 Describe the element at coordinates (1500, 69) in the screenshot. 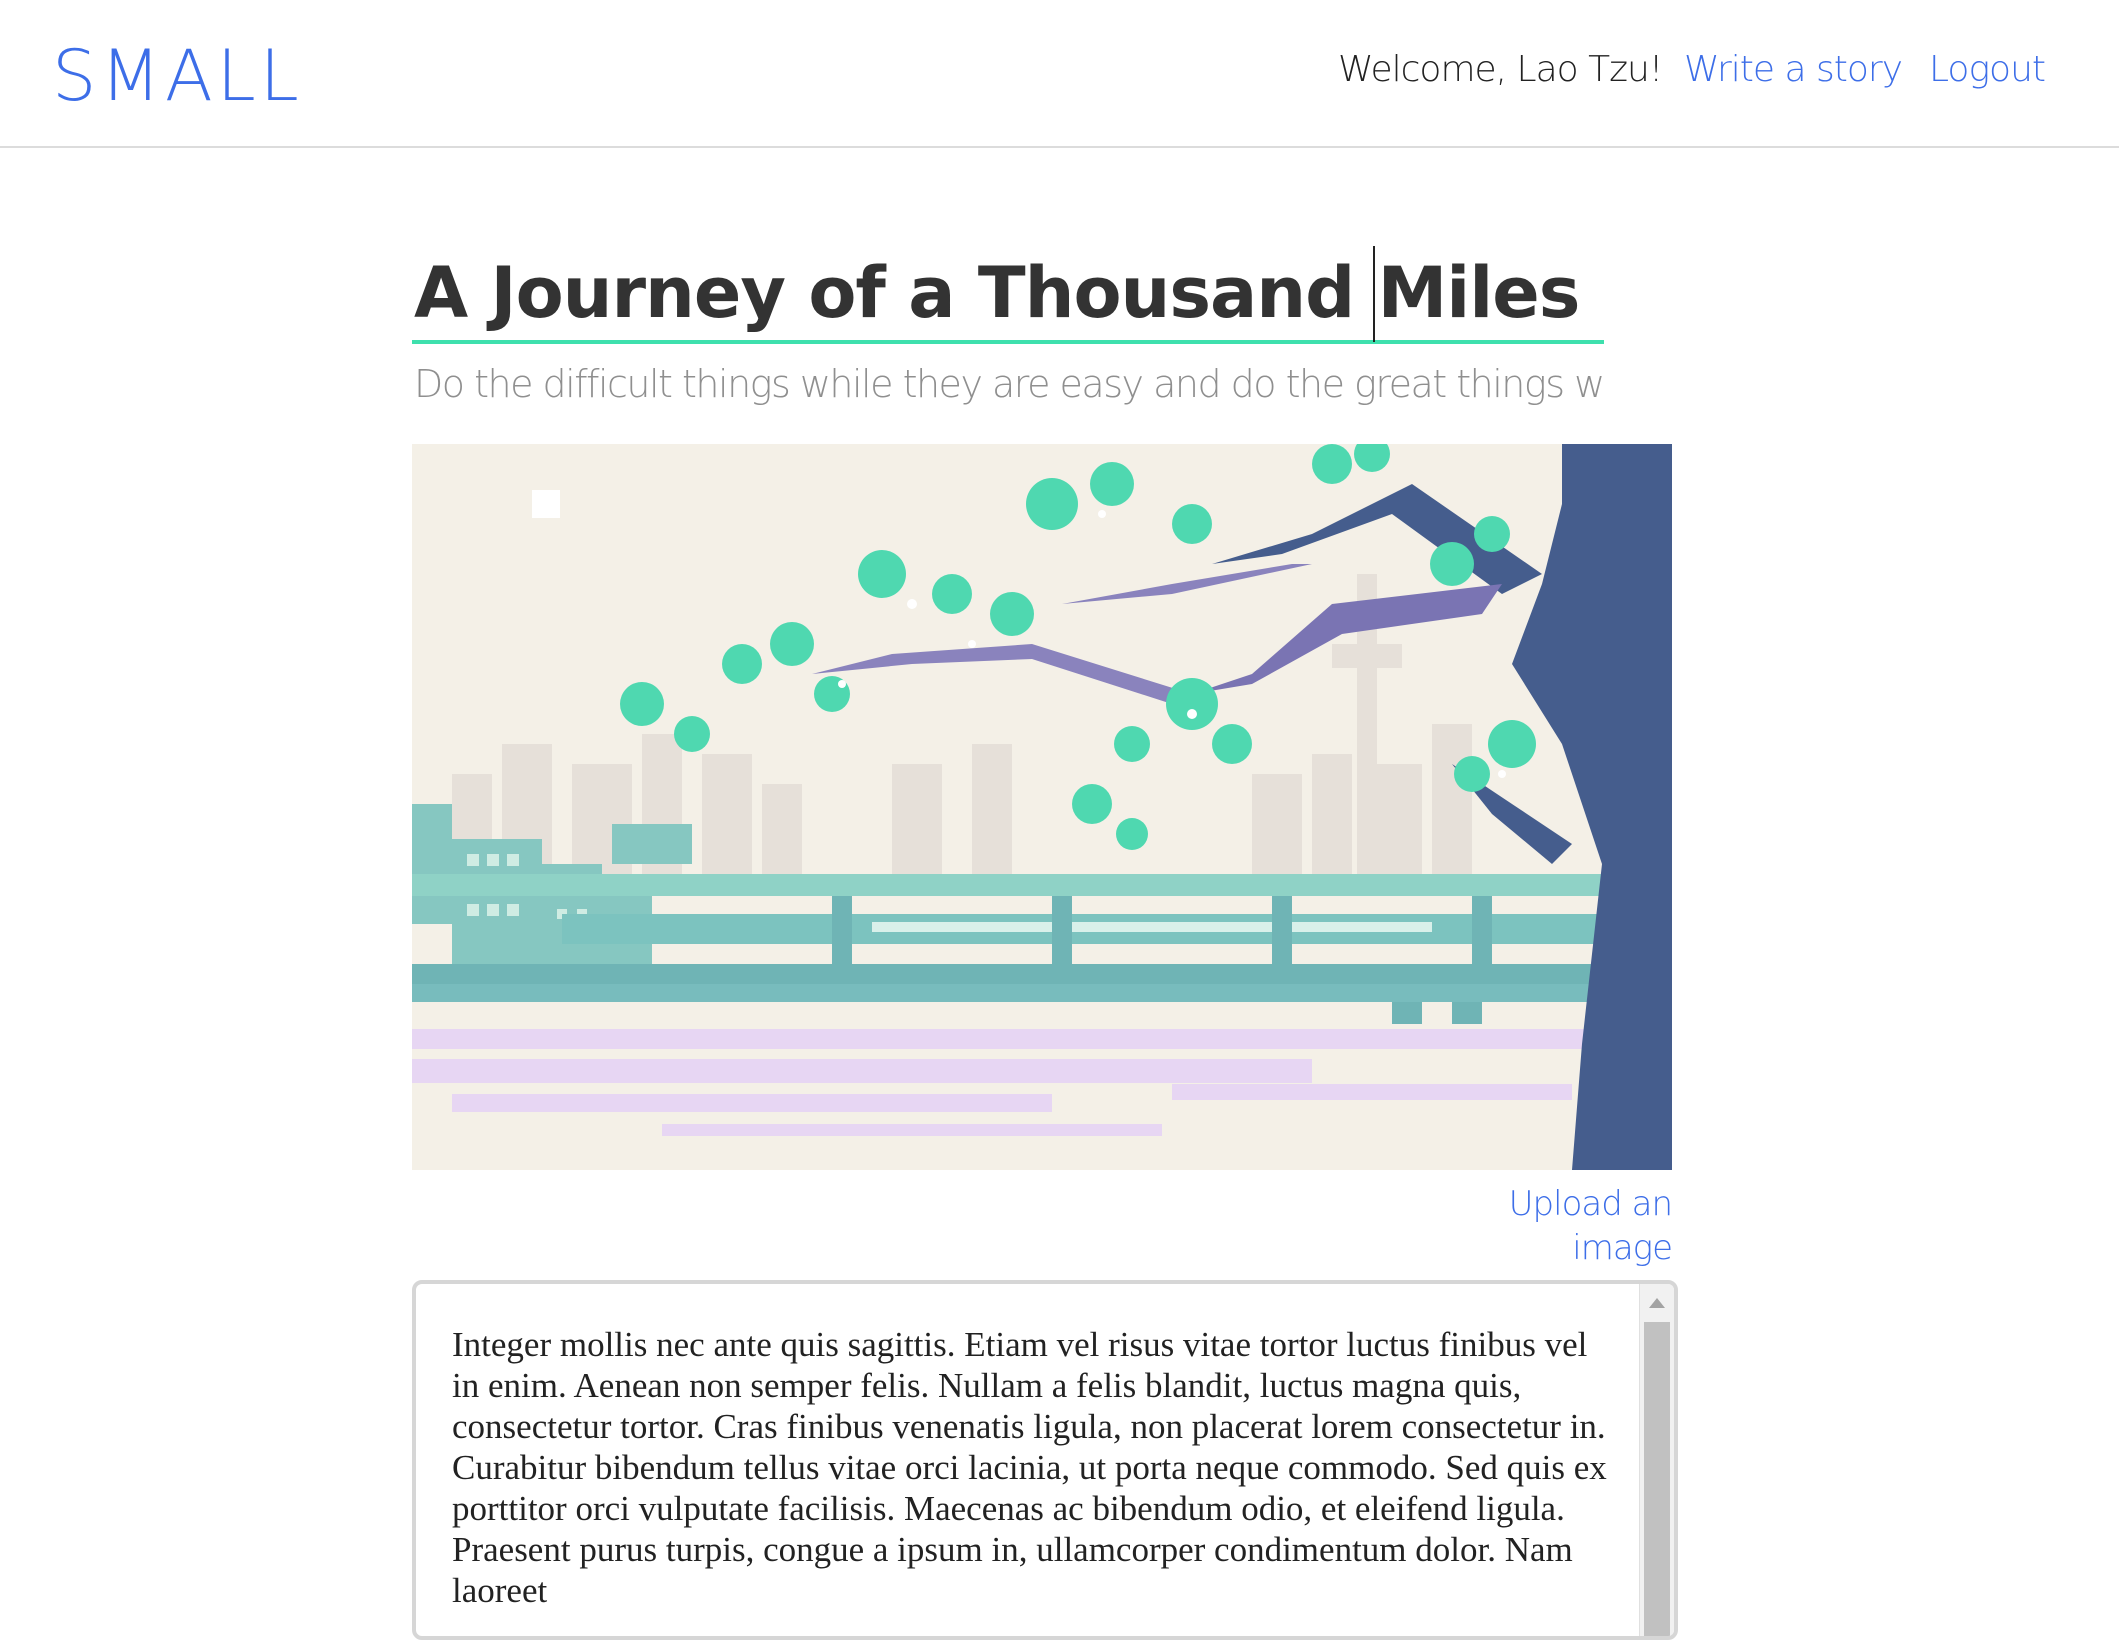

I see `welcome-message: Welcome, Lao Tzu!` at that location.